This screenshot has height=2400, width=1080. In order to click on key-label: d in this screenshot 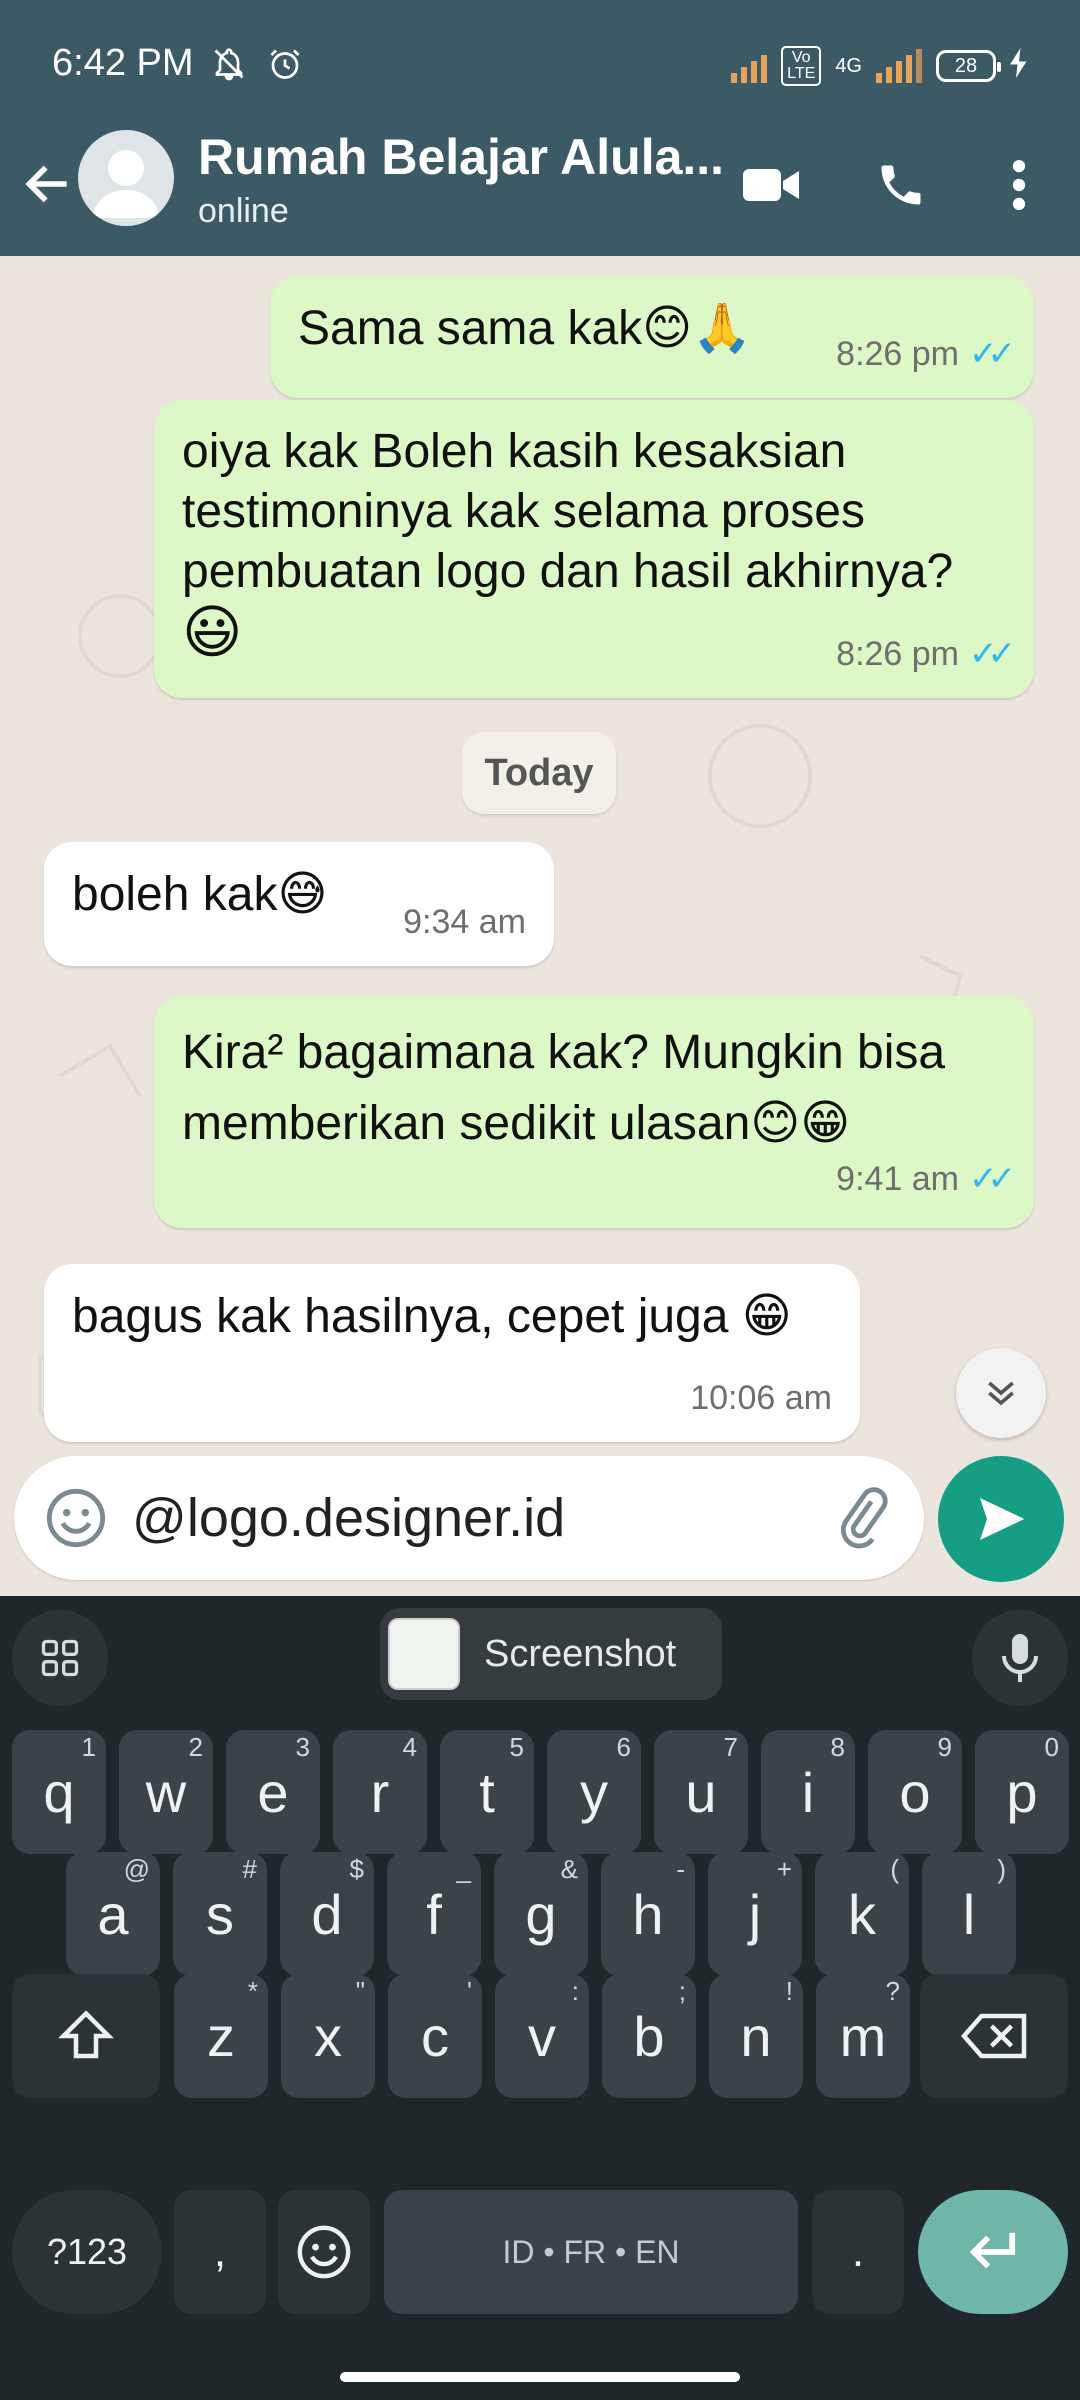, I will do `click(327, 1914)`.